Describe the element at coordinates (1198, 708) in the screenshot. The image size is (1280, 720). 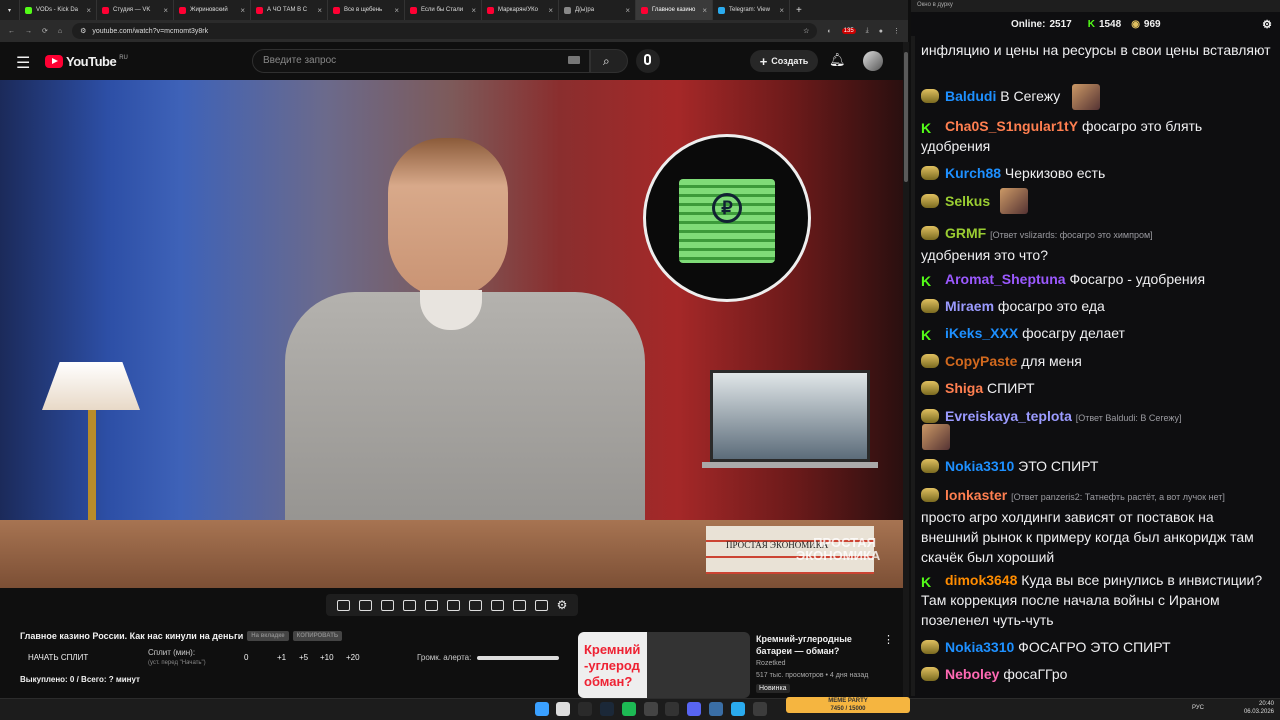
I see `language-indicator: РУС` at that location.